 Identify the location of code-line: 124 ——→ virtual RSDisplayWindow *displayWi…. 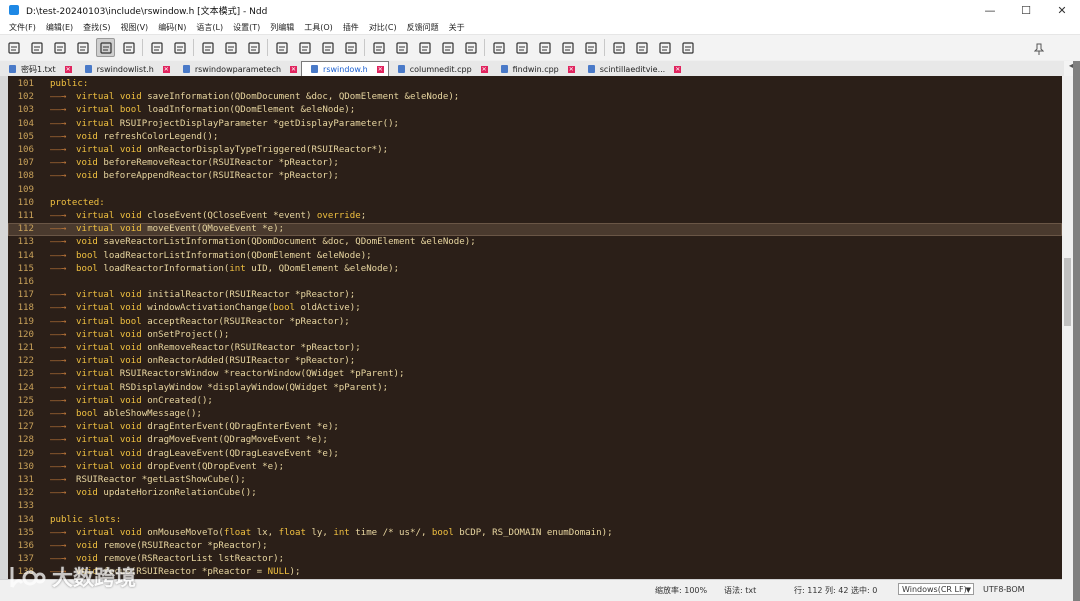
(535, 388).